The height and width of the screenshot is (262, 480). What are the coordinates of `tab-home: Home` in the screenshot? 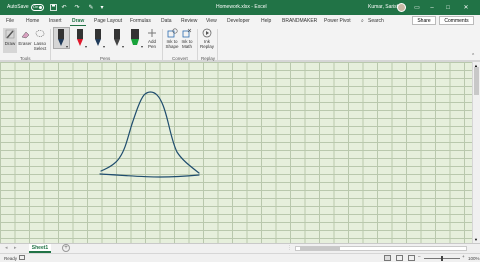 It's located at (32, 21).